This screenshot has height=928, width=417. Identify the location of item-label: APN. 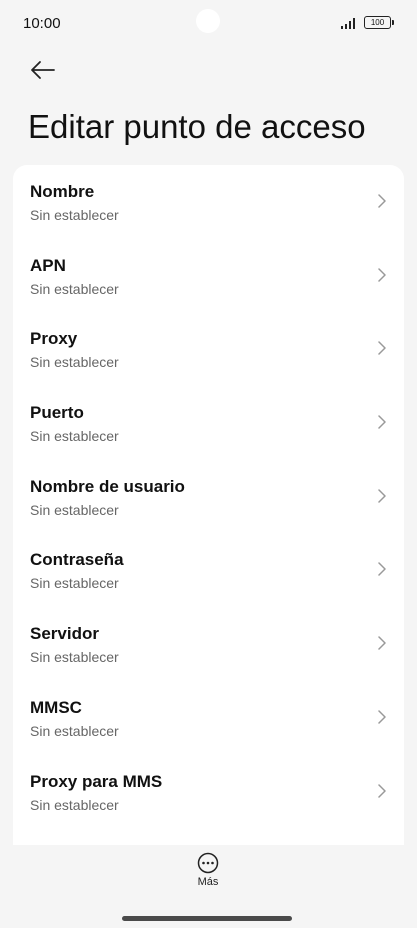
(48, 265).